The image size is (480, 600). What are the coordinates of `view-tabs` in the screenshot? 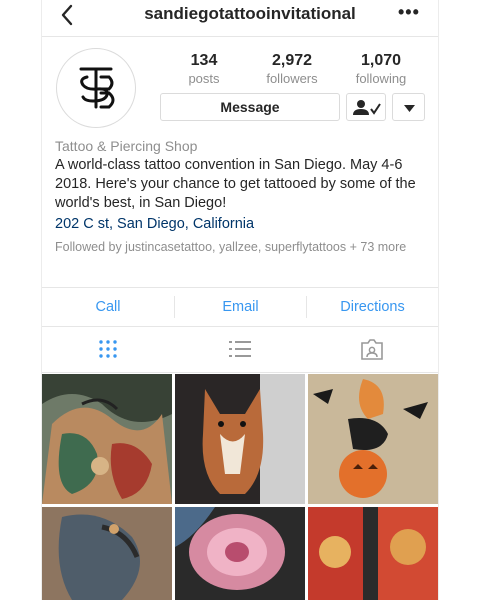 It's located at (240, 349).